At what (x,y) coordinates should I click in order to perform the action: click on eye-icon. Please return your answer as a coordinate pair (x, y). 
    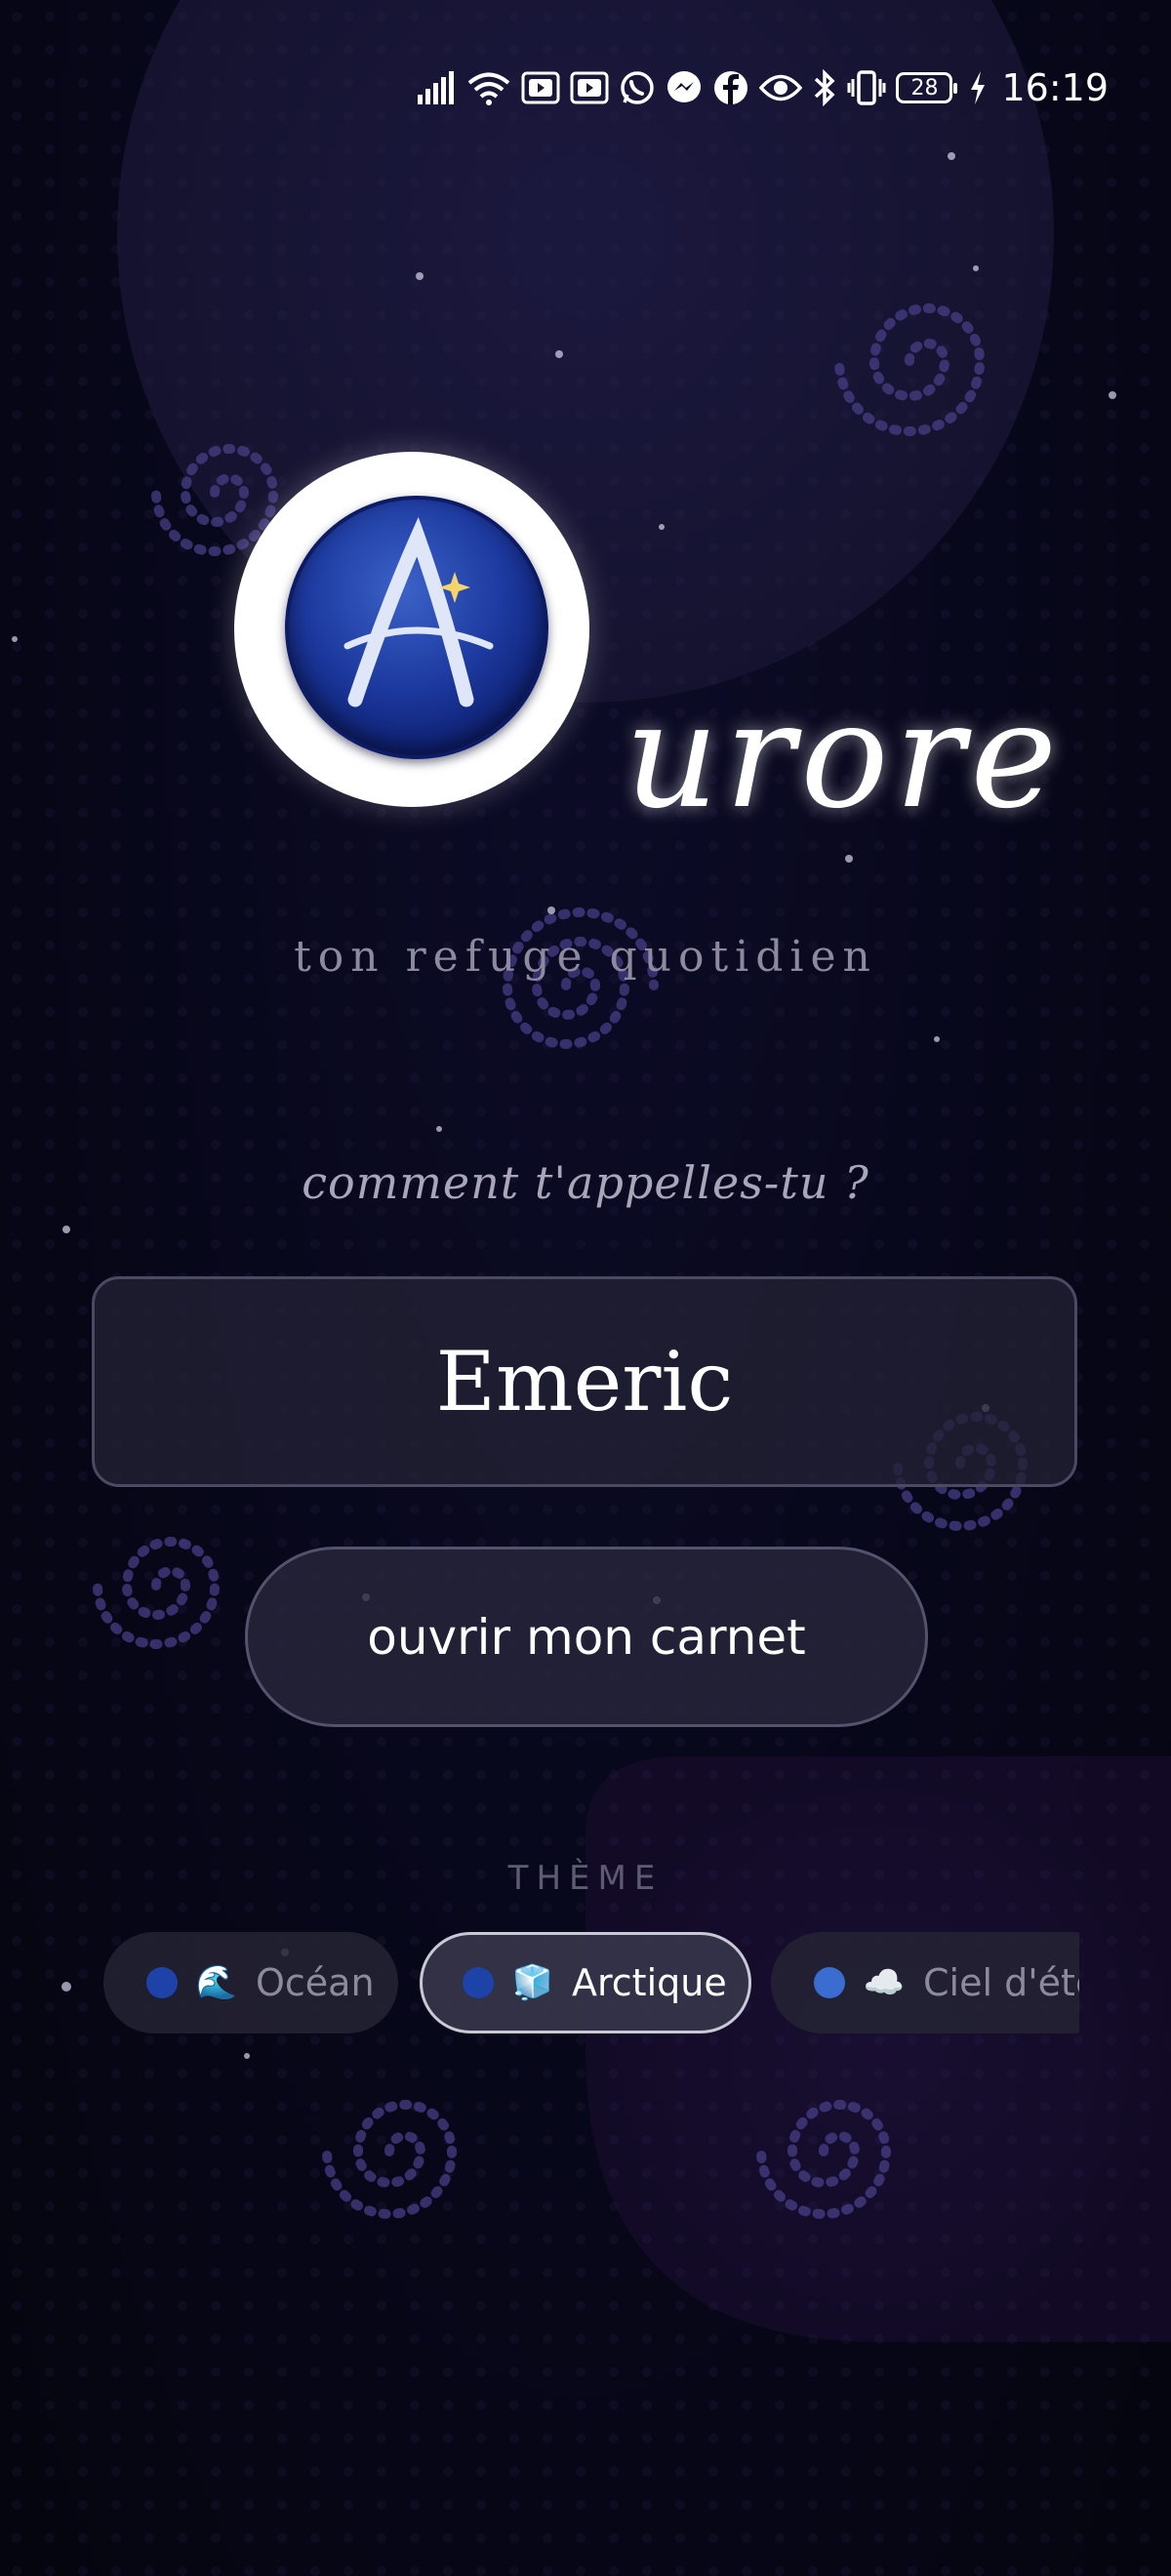
    Looking at the image, I should click on (781, 87).